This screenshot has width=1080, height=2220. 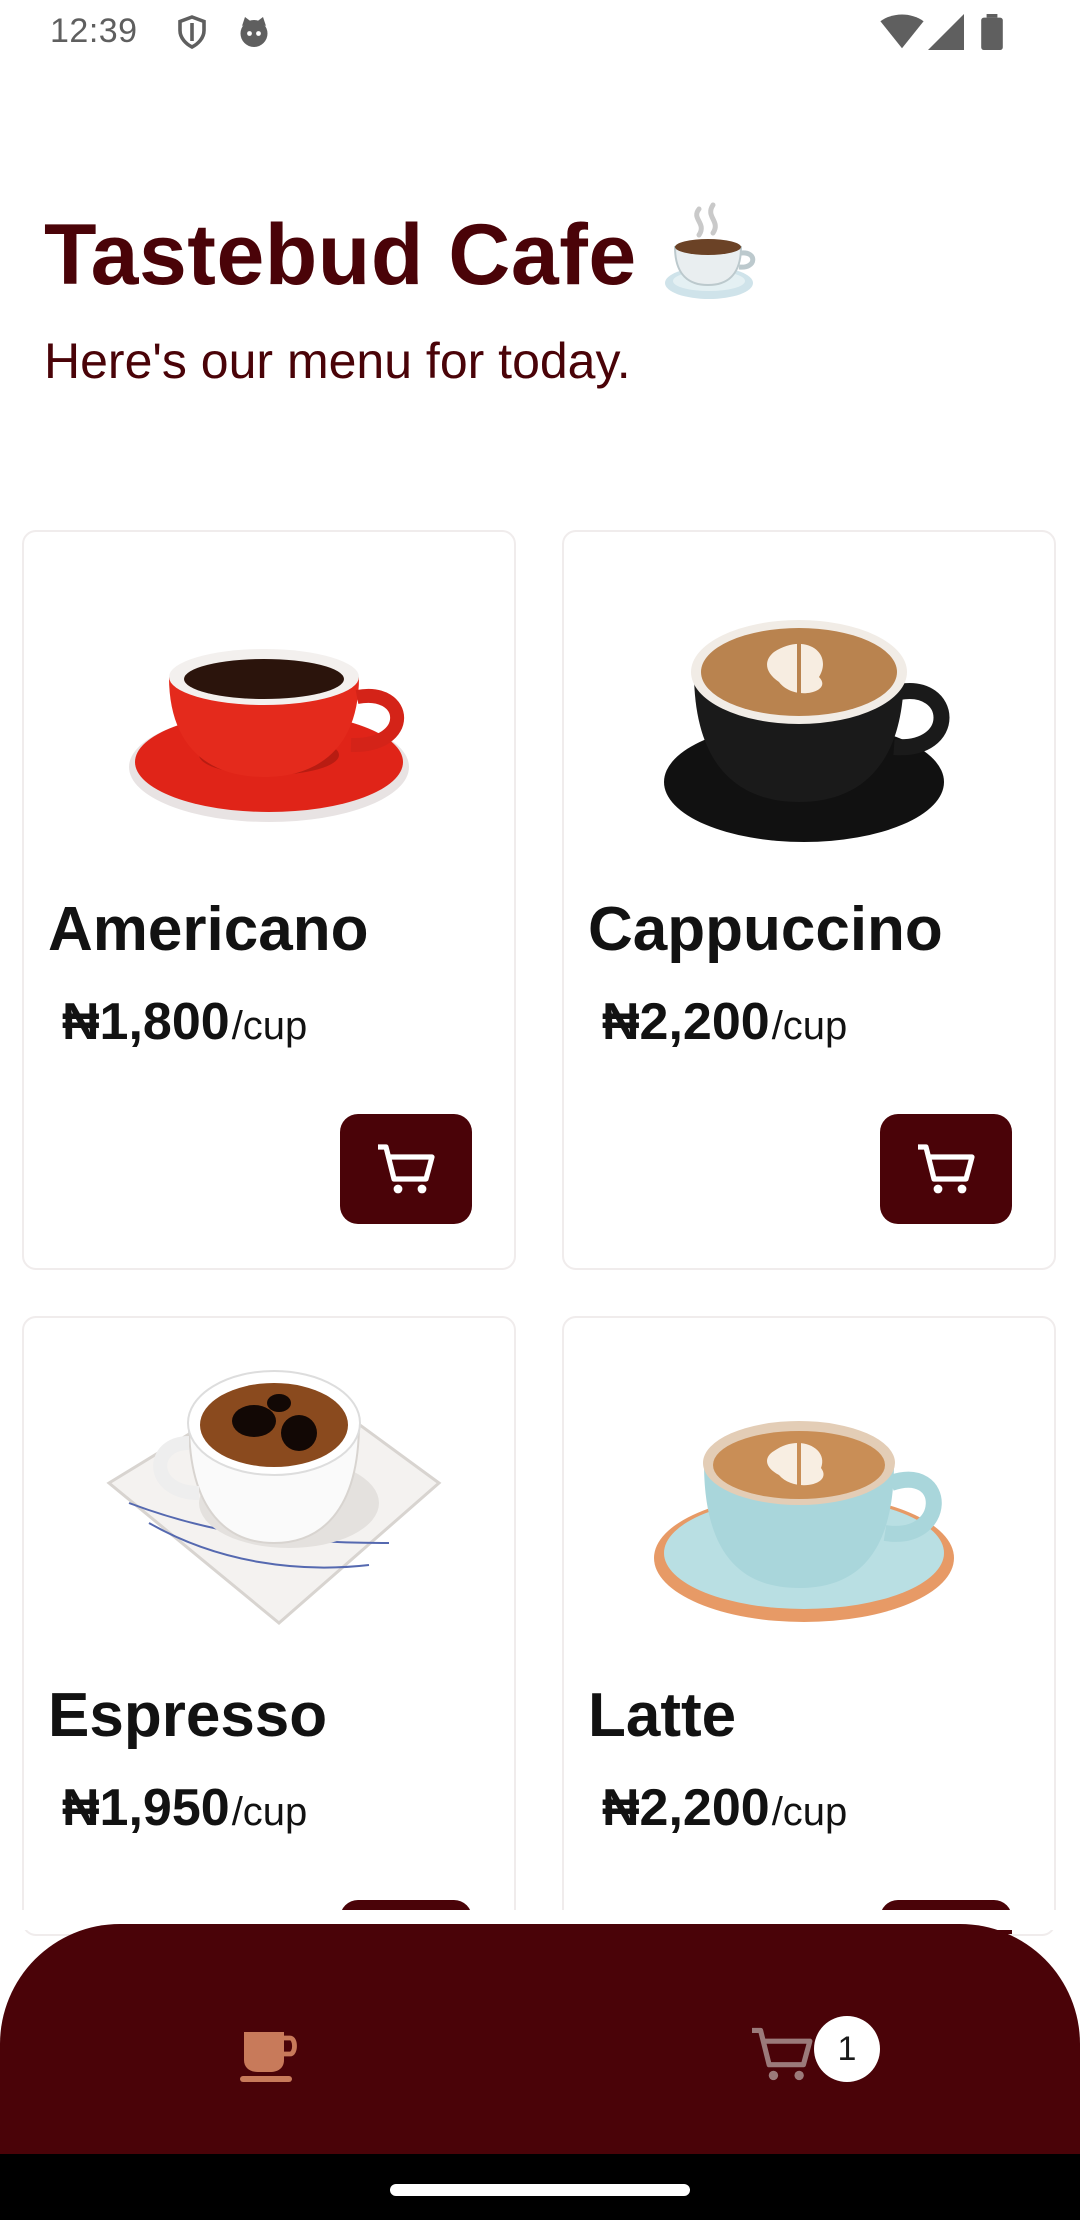 I want to click on status-bar: 12:39, so click(x=540, y=33).